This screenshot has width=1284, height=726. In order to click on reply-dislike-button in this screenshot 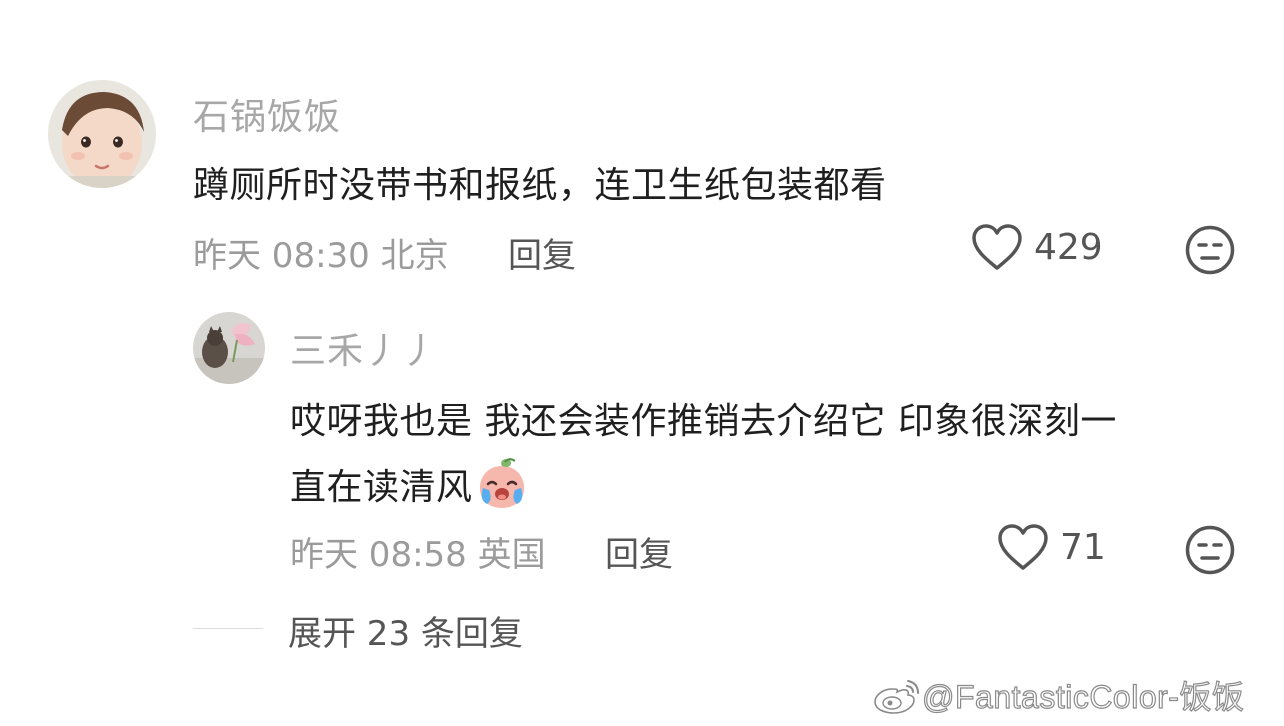, I will do `click(1210, 552)`.